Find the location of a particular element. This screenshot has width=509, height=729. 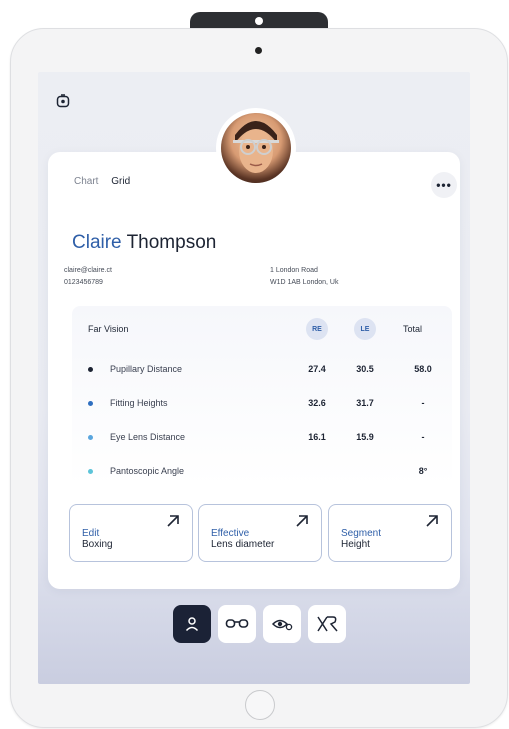

left-eye-value: 31.7 is located at coordinates (365, 403).